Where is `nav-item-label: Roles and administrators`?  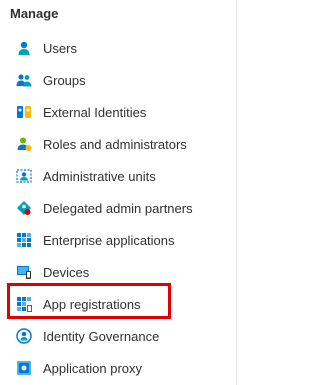 nav-item-label: Roles and administrators is located at coordinates (115, 144).